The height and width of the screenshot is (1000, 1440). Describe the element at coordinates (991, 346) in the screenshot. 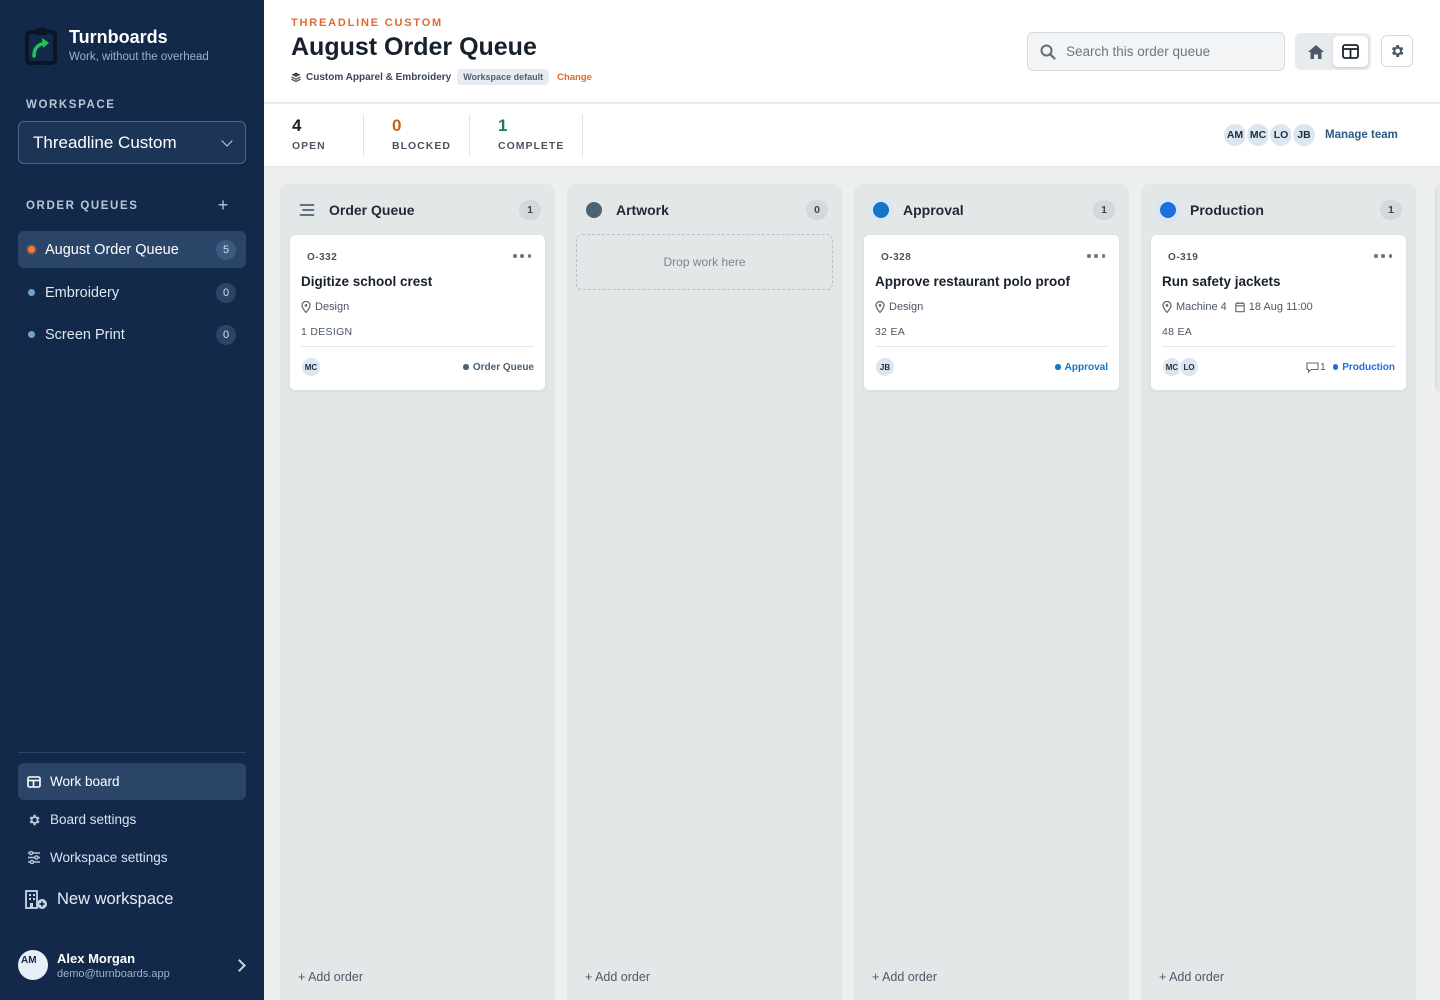

I see `card-divider` at that location.